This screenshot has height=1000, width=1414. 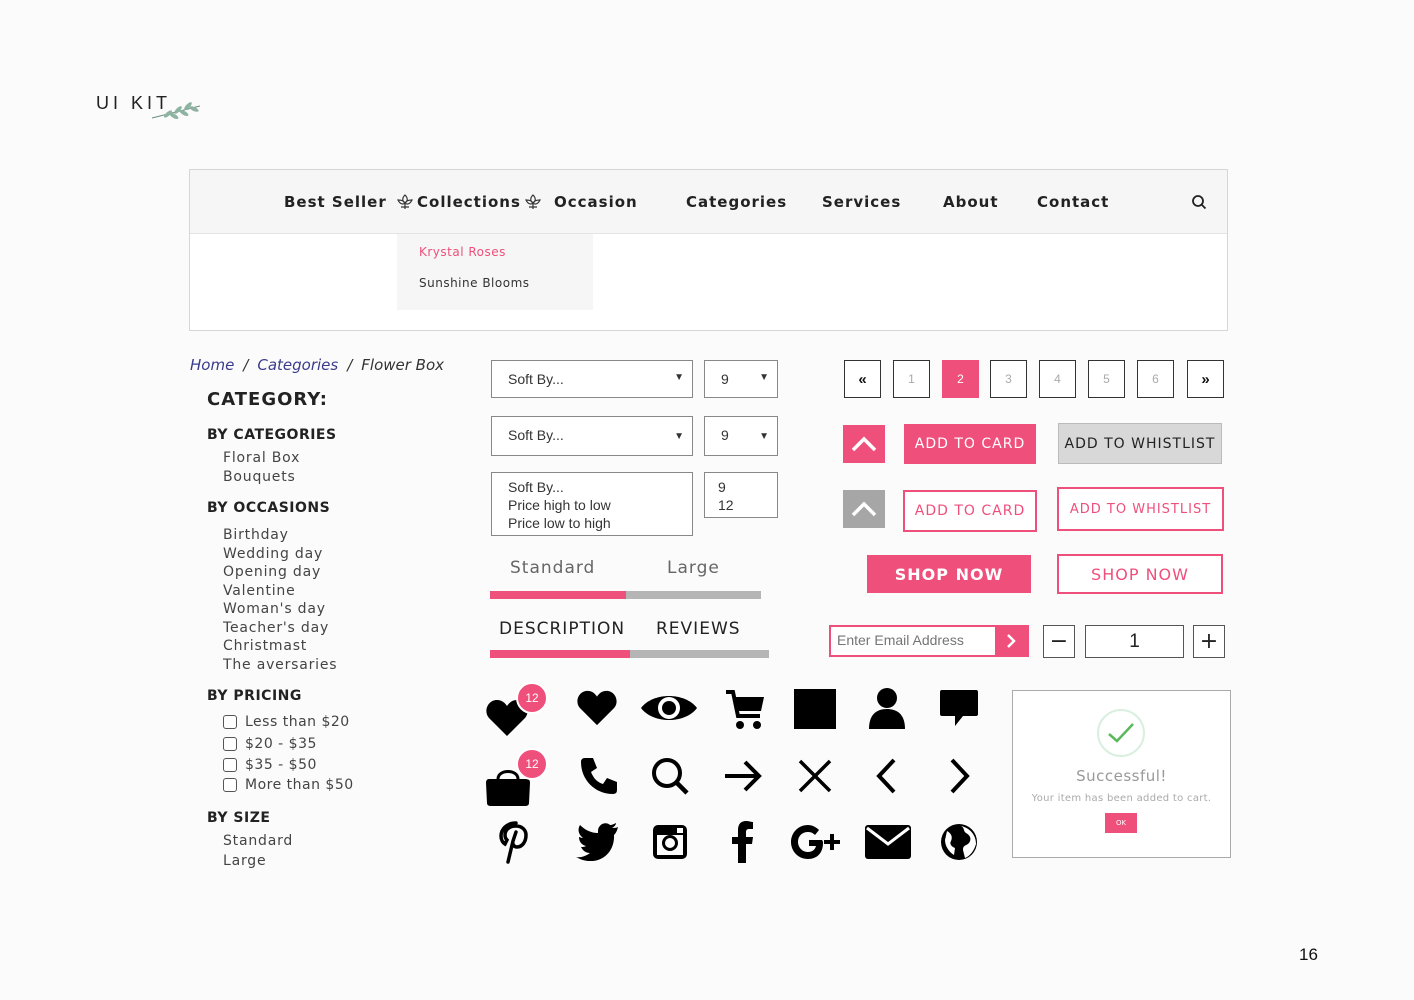 What do you see at coordinates (1059, 641) in the screenshot?
I see `quantity-decrease-button: −` at bounding box center [1059, 641].